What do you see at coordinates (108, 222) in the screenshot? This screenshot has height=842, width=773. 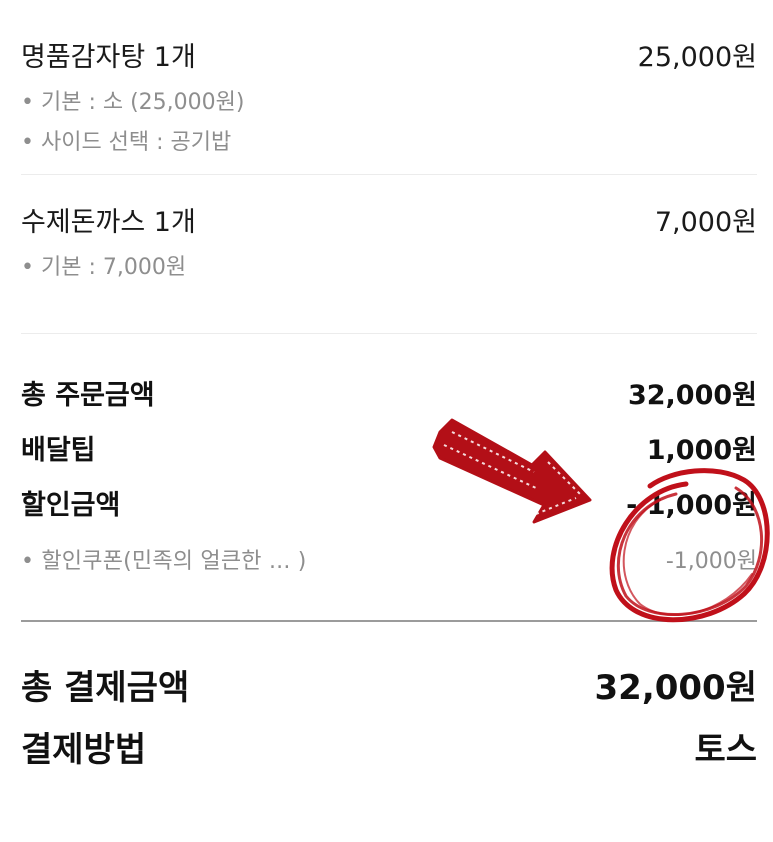 I see `order-item-name: 수제돈까스 1개` at bounding box center [108, 222].